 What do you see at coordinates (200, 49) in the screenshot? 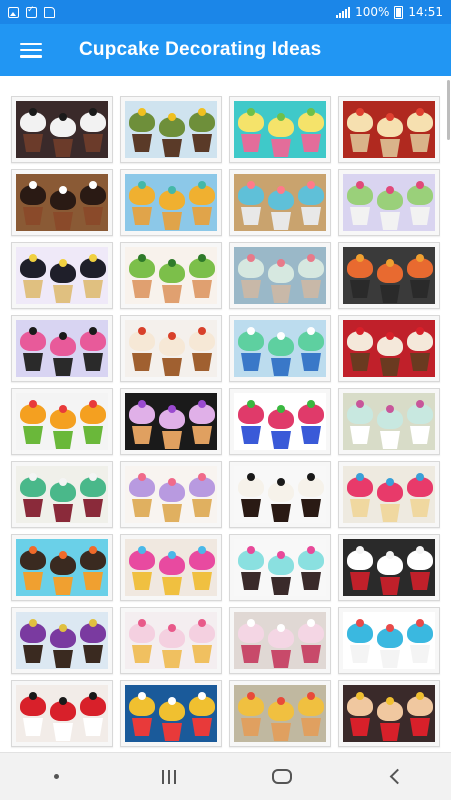
I see `page-title: Cupcake Decorating Ideas` at bounding box center [200, 49].